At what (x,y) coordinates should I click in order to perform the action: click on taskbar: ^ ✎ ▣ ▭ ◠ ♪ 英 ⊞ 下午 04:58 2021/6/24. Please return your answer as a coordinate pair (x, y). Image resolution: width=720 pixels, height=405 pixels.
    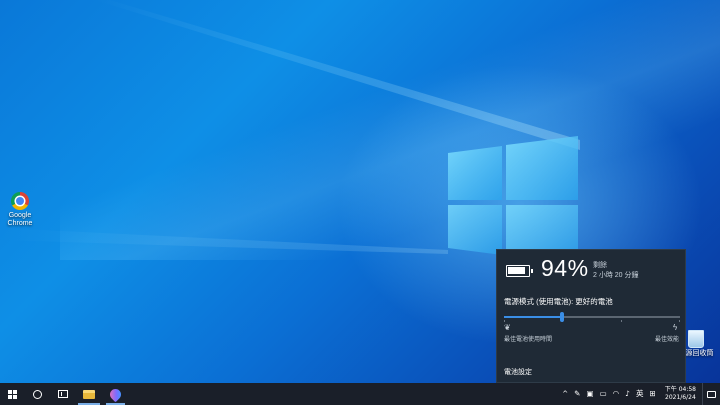
    Looking at the image, I should click on (360, 394).